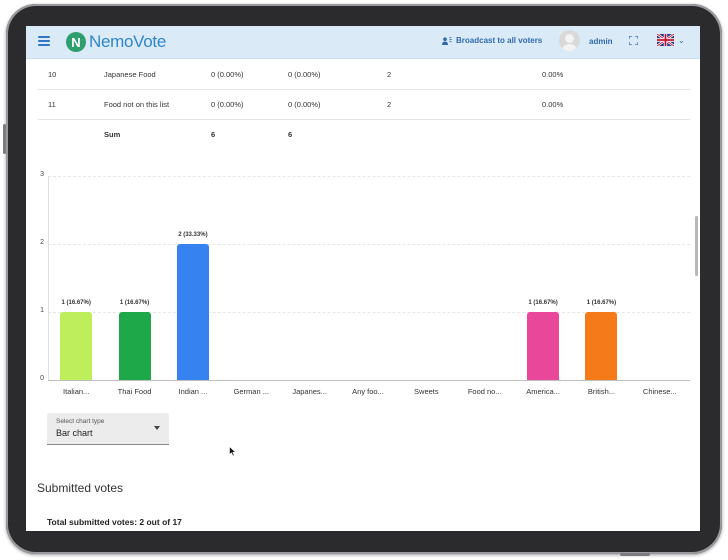 This screenshot has height=560, width=728. What do you see at coordinates (569, 40) in the screenshot?
I see `avatar` at bounding box center [569, 40].